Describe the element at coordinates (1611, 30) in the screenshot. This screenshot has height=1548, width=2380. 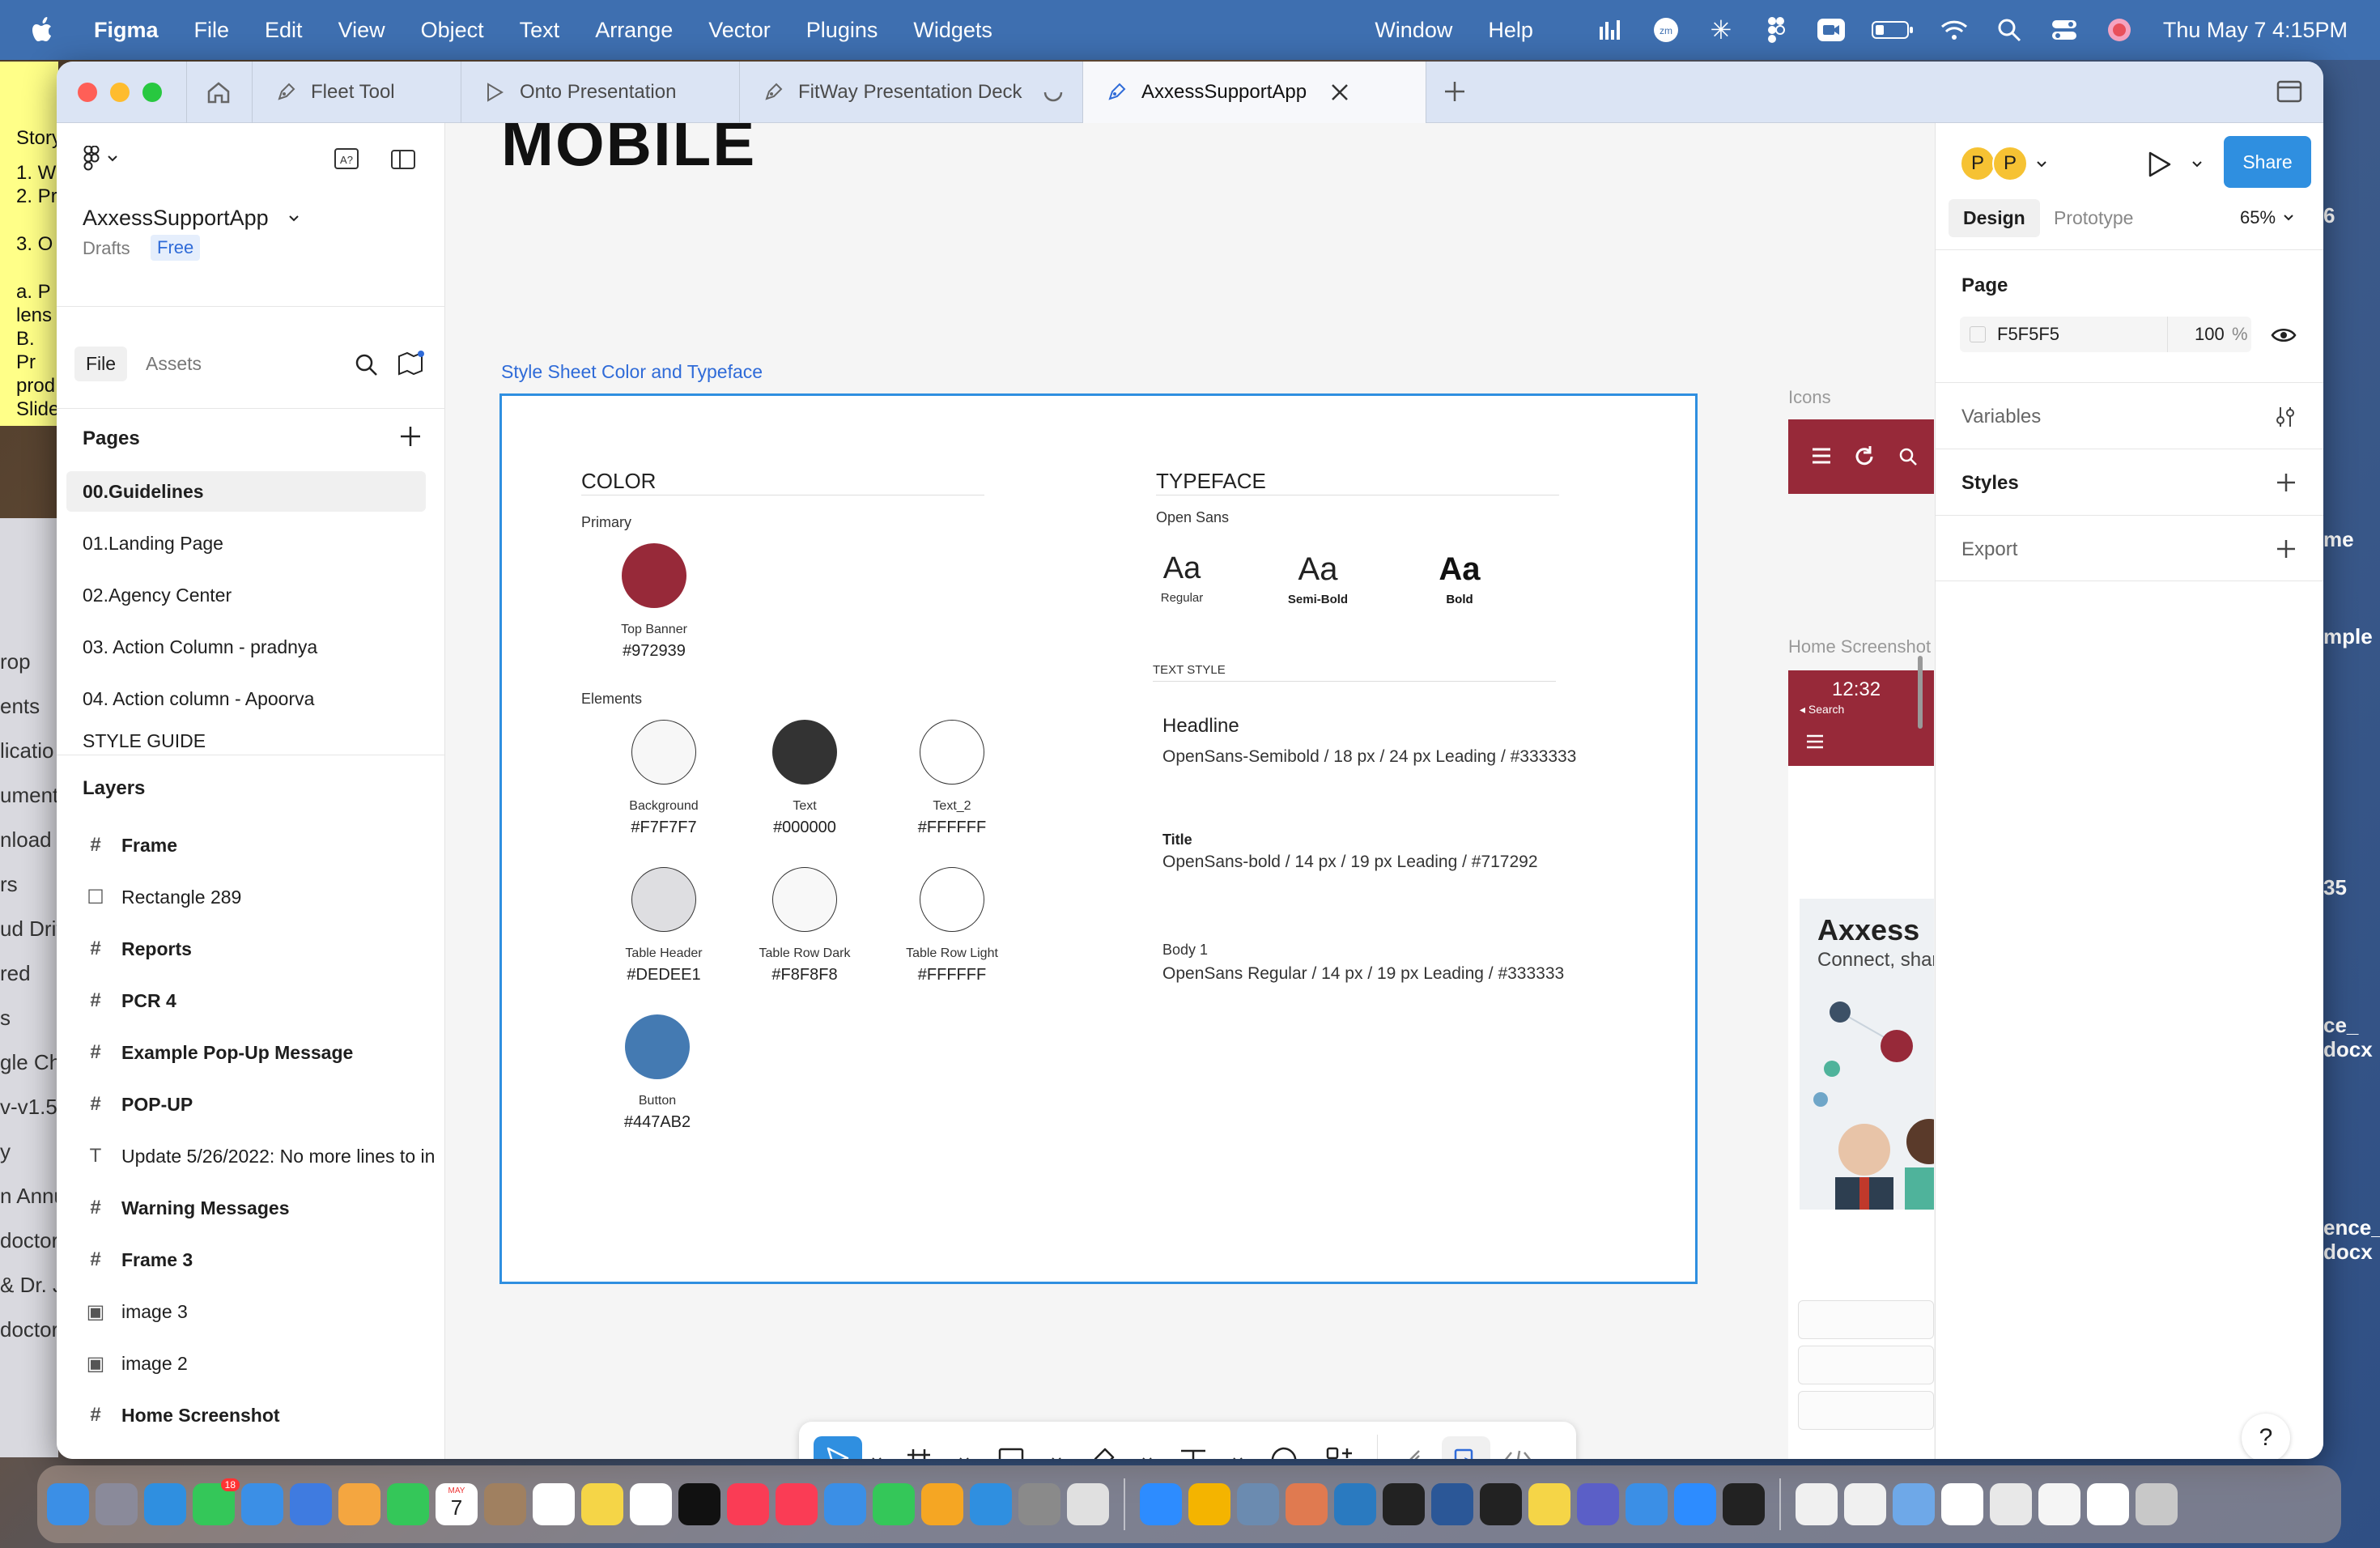
I see `activity-monitor-status-icon` at that location.